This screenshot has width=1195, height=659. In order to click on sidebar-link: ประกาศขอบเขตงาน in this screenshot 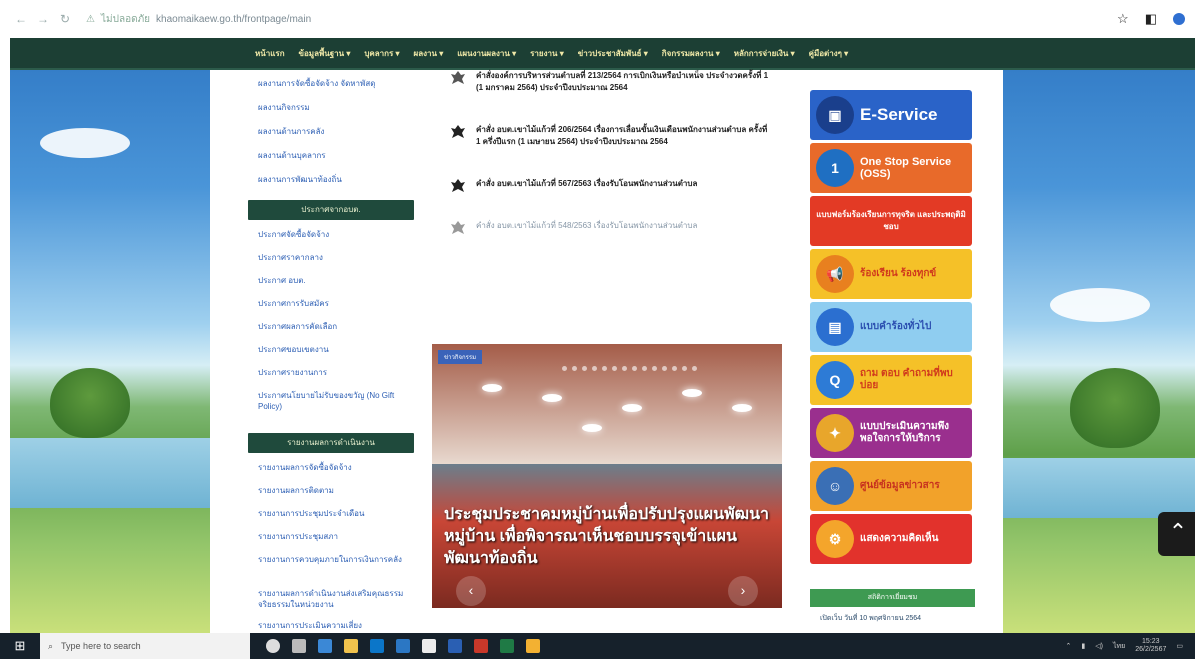, I will do `click(288, 349)`.